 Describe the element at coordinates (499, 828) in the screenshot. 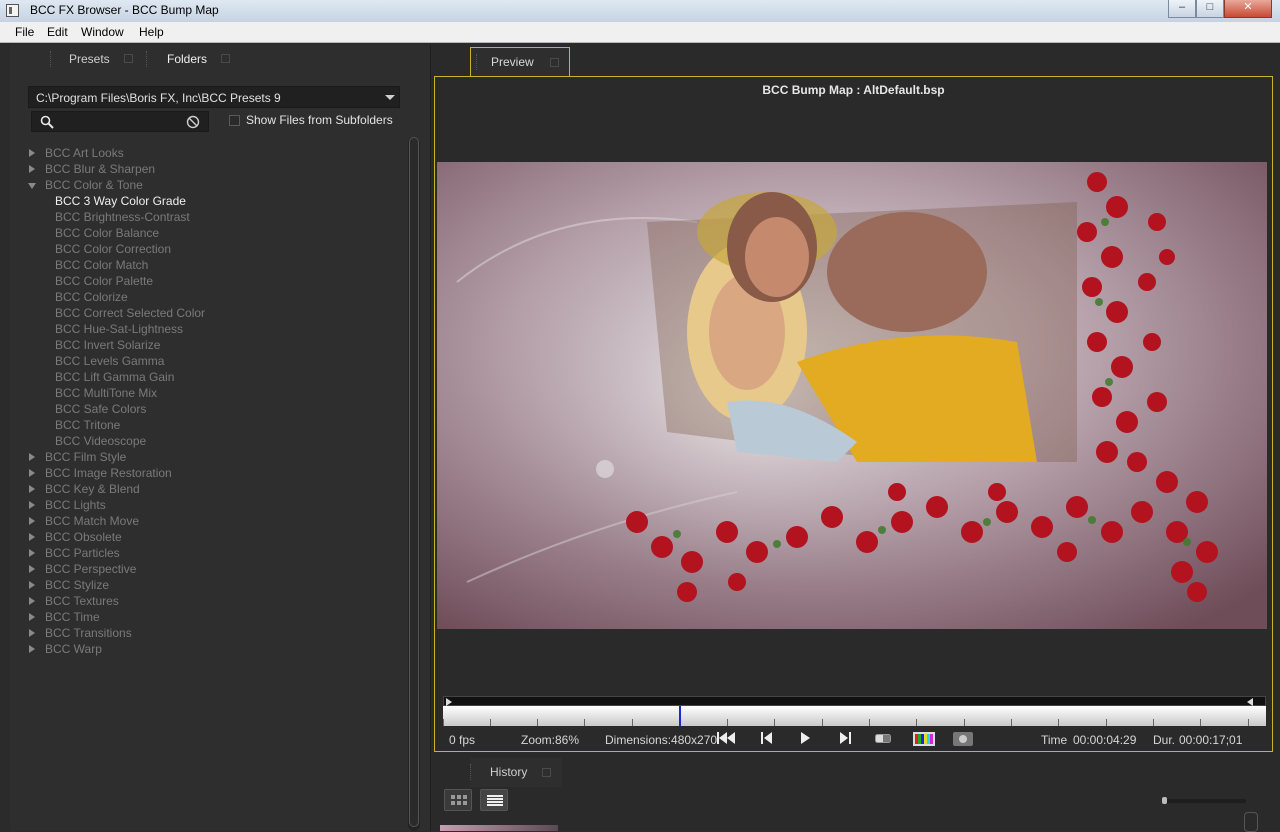

I see `history-thumbnail` at that location.